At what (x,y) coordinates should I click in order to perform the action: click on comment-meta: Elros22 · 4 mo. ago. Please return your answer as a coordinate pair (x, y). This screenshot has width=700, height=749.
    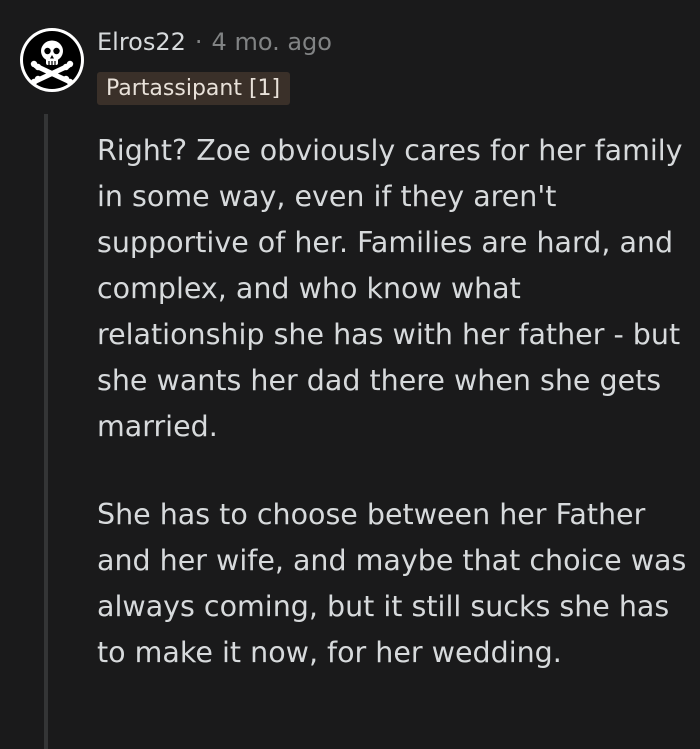
    Looking at the image, I should click on (214, 42).